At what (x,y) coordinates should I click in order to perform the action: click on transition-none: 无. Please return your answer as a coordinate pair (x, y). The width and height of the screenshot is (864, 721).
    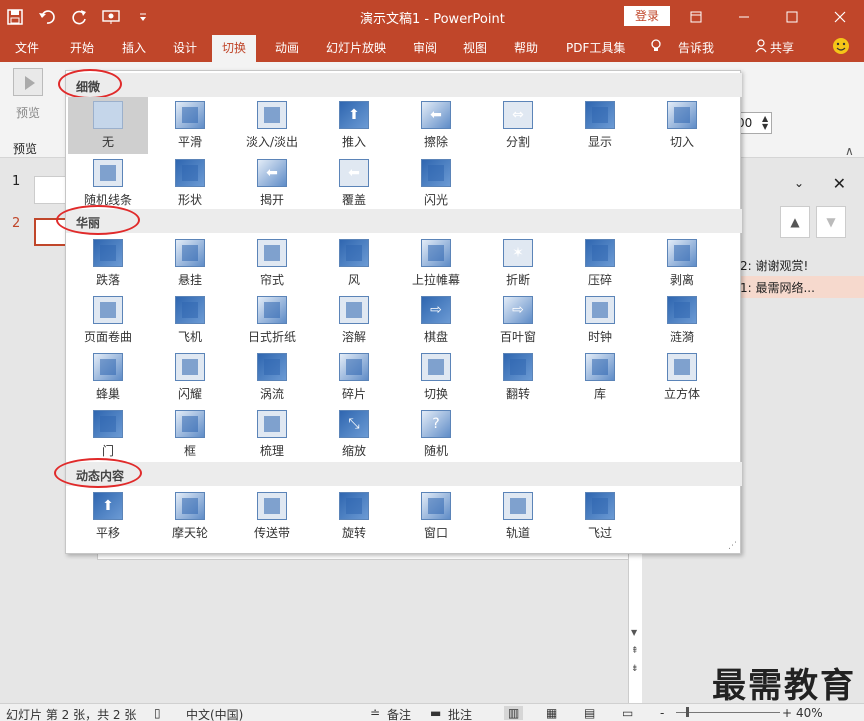
    Looking at the image, I should click on (108, 125).